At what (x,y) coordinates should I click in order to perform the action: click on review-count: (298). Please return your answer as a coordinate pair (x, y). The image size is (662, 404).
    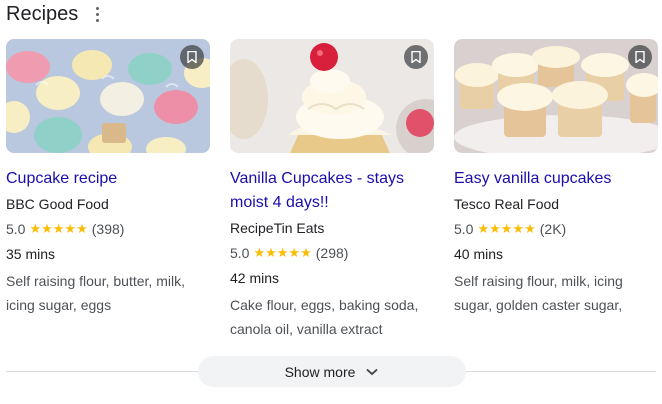
    Looking at the image, I should click on (332, 253).